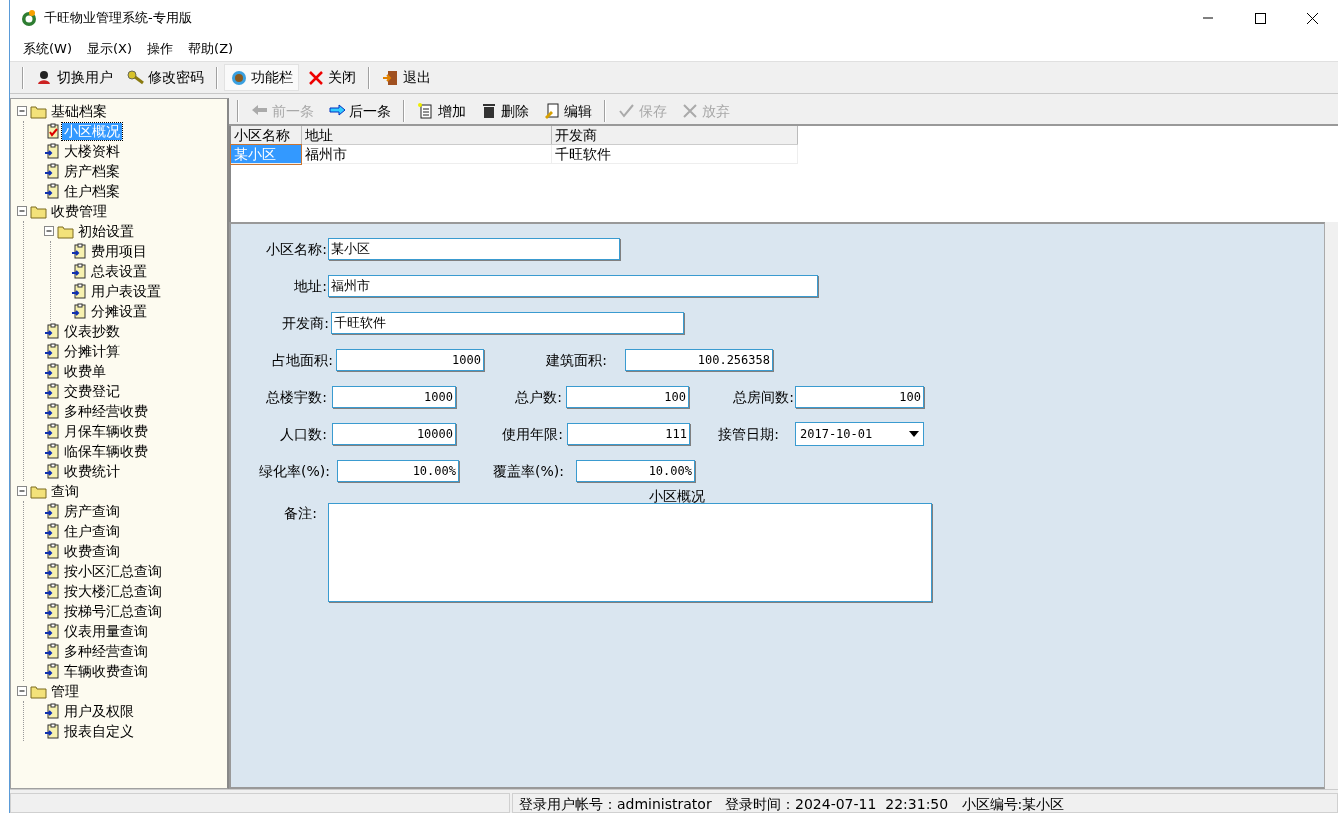 The image size is (1338, 813). I want to click on menu-item: 系统(W), so click(47, 48).